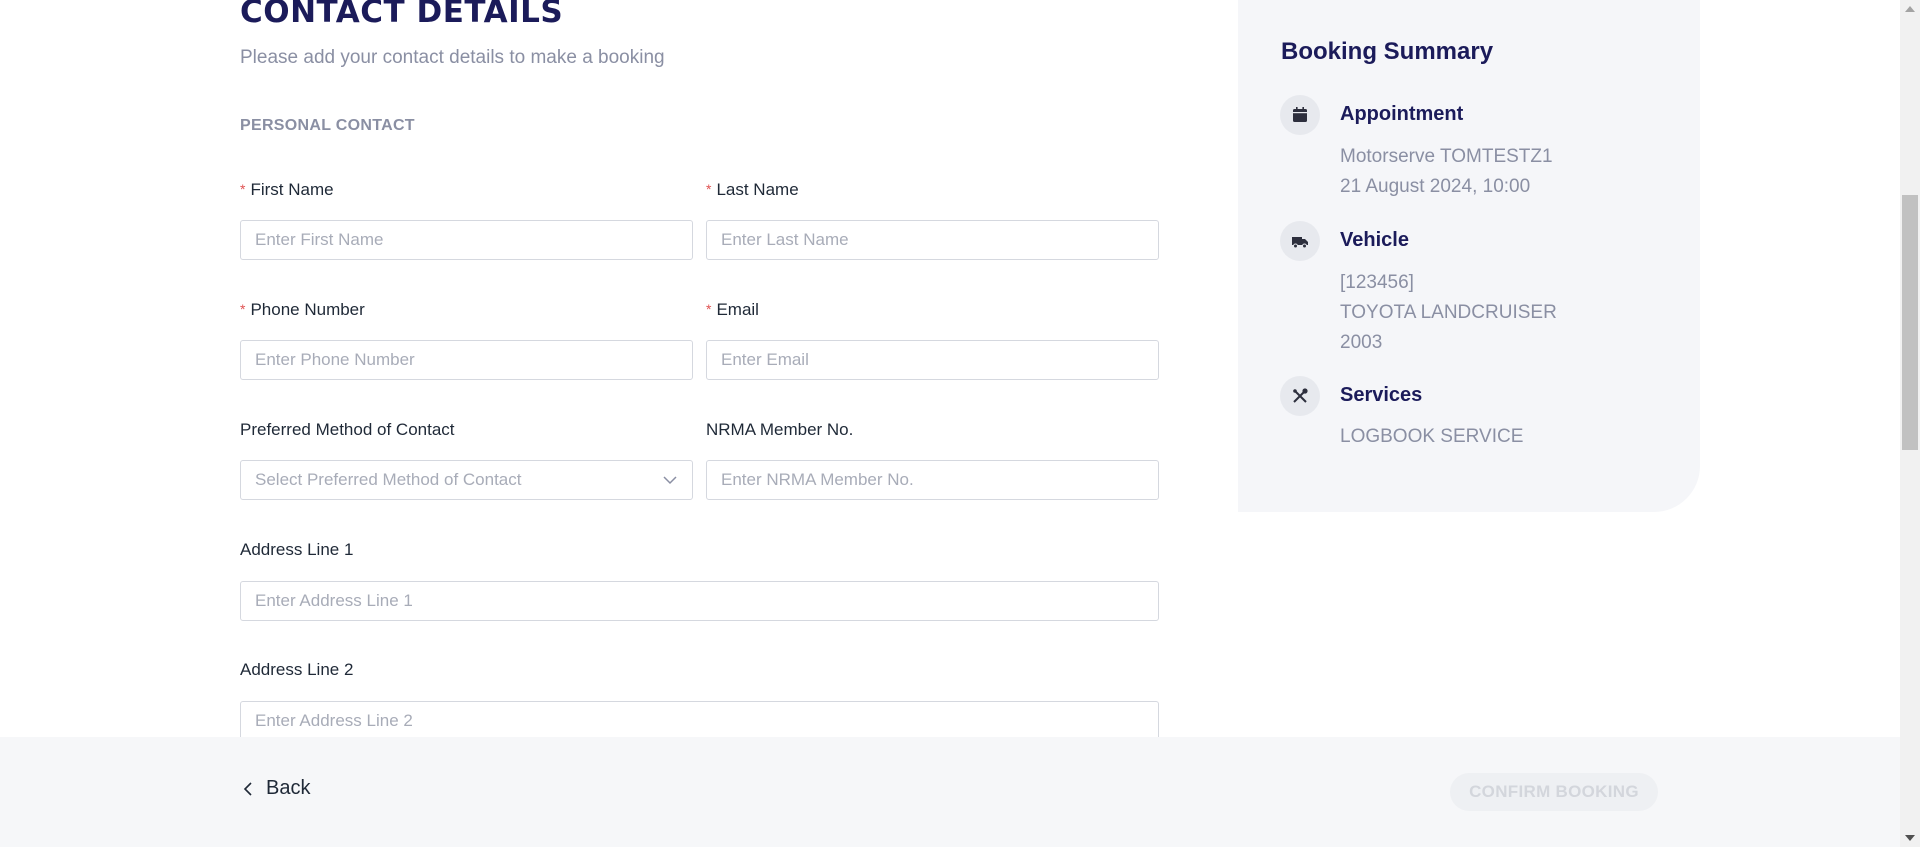  I want to click on booking-summary-title: Booking Summary, so click(1387, 51).